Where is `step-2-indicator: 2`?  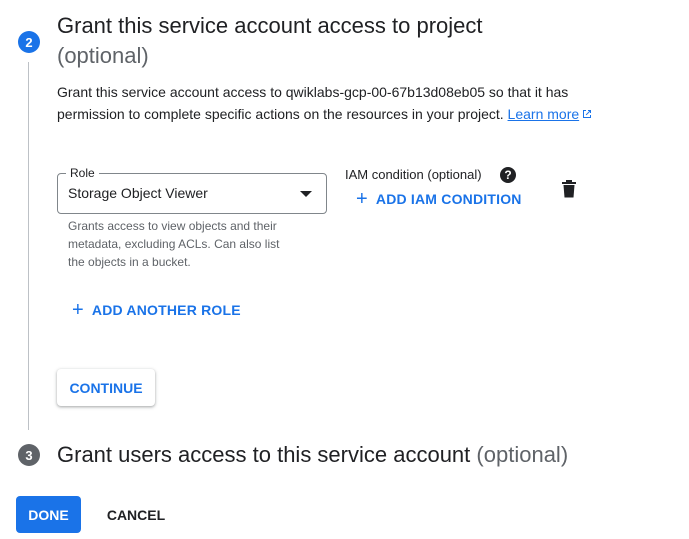
step-2-indicator: 2 is located at coordinates (29, 42).